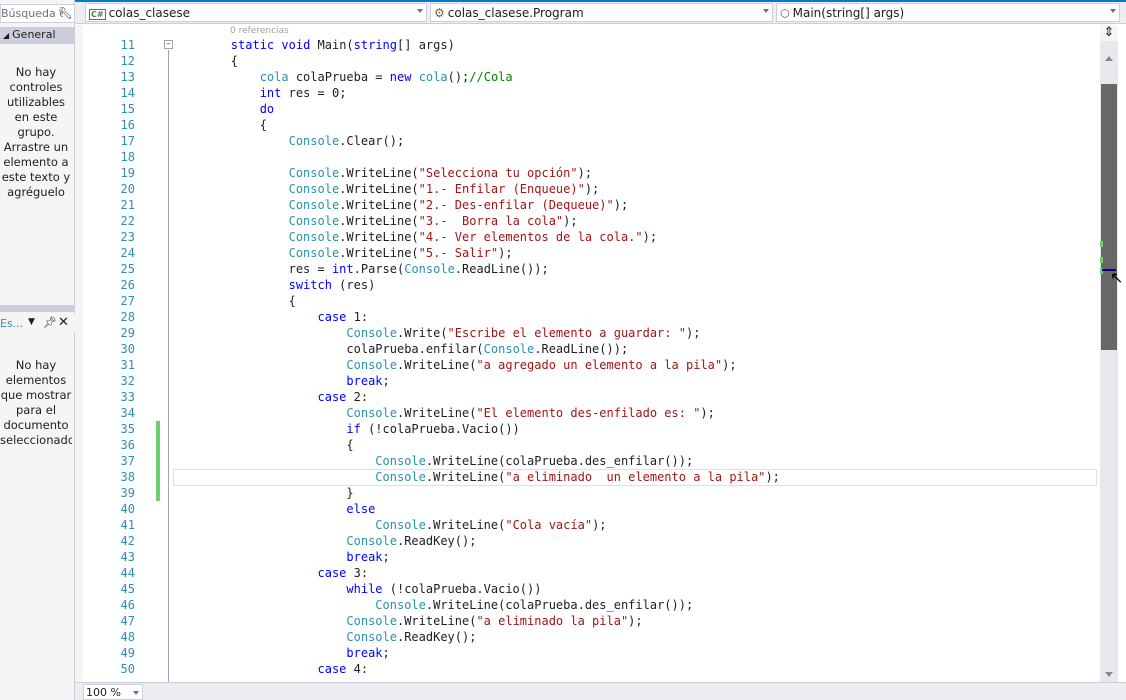 This screenshot has height=700, width=1126. I want to click on code-line: 28 case 1:, so click(600, 317).